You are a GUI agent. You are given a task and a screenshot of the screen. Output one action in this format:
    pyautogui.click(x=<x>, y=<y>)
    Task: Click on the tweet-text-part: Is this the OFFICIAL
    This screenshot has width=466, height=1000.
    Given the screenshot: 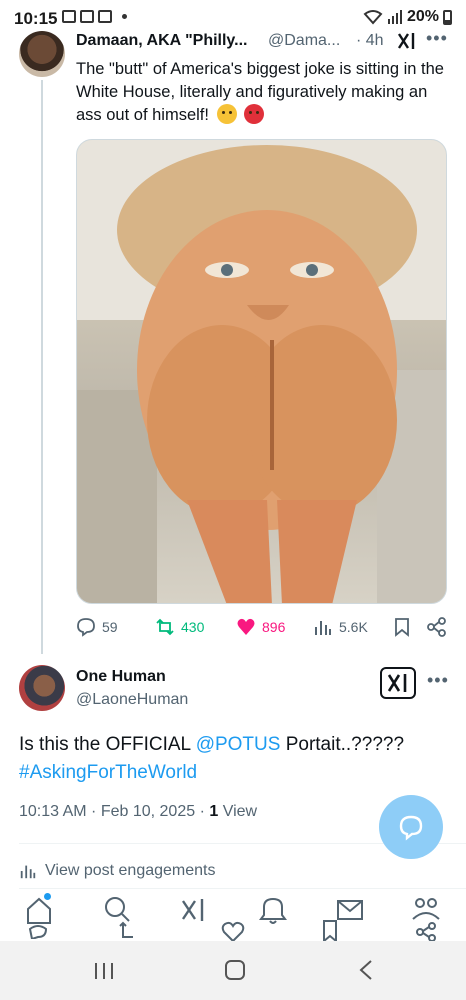 What is the action you would take?
    pyautogui.click(x=107, y=744)
    